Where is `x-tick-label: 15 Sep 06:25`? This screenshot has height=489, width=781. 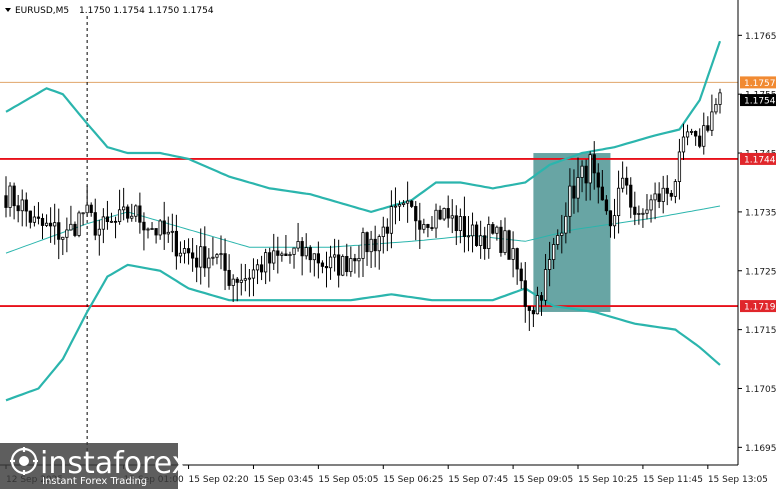 x-tick-label: 15 Sep 06:25 is located at coordinates (413, 480).